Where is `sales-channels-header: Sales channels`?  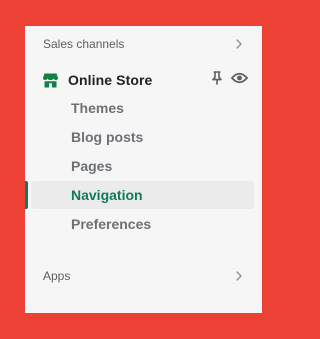 sales-channels-header: Sales channels is located at coordinates (143, 44).